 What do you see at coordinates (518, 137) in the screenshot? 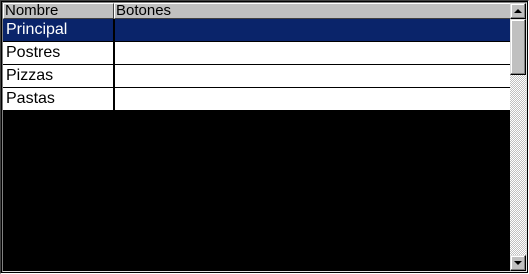
I see `vertical-scrollbar` at bounding box center [518, 137].